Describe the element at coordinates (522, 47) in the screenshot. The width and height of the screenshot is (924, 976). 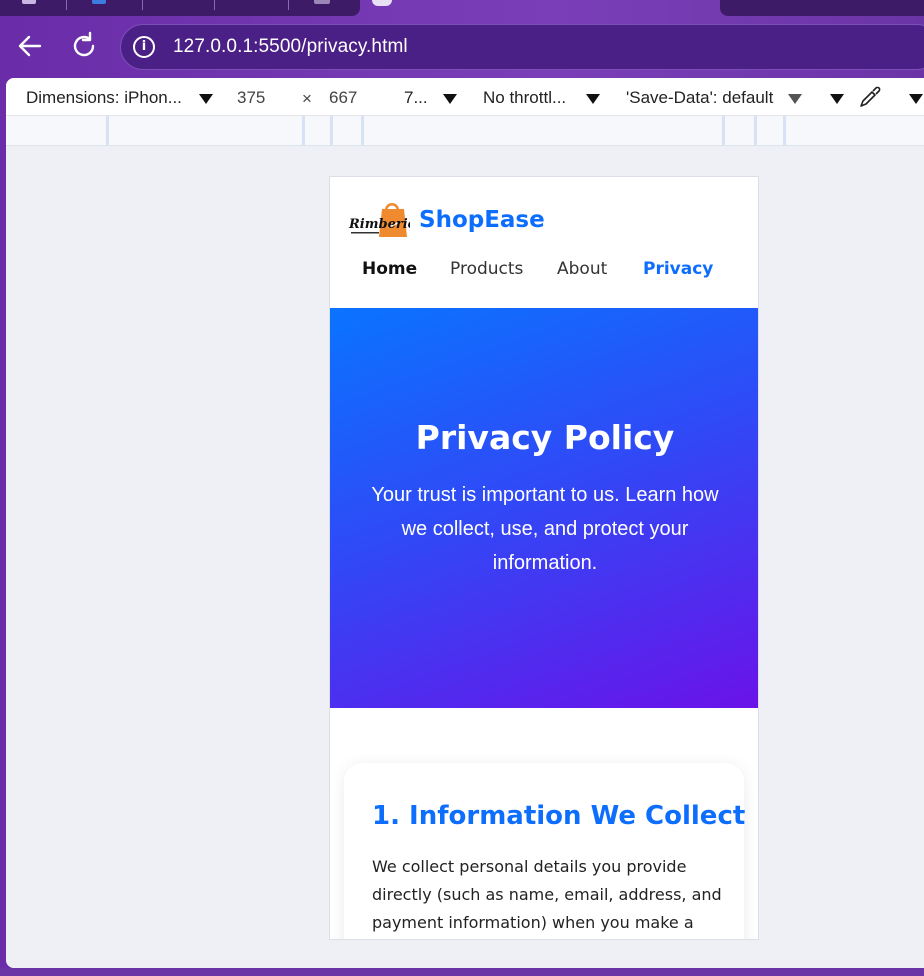
I see `address-bar: i 127.0.0.1:5500/privacy.html` at that location.